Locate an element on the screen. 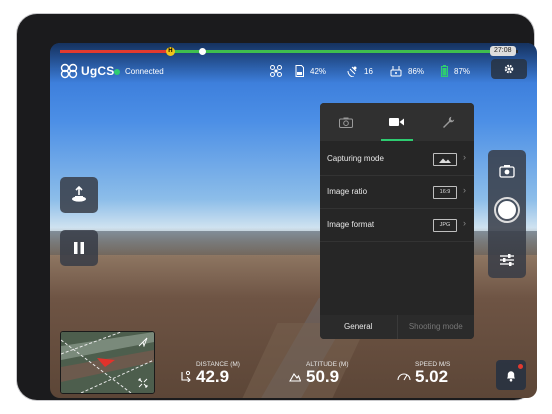 The image size is (552, 414). shutter-inner is located at coordinates (507, 210).